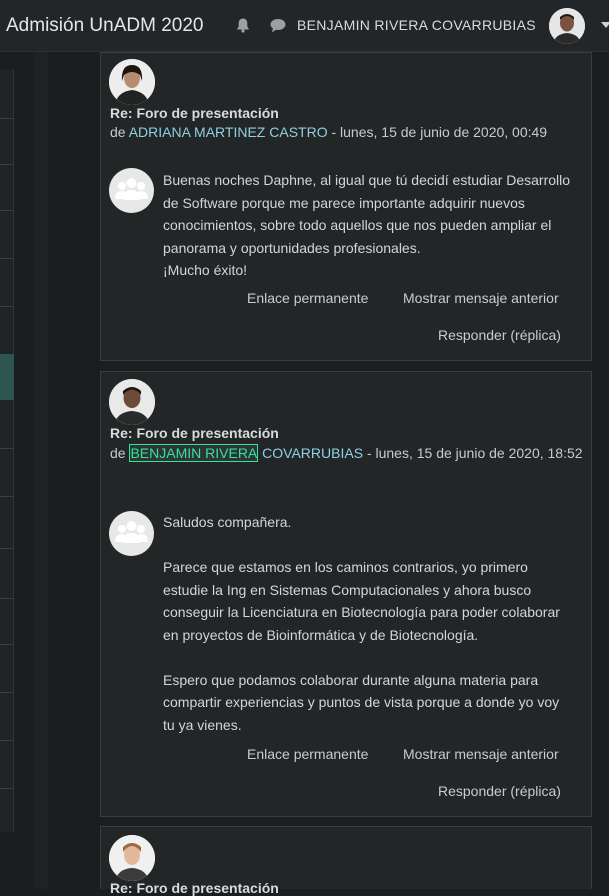  What do you see at coordinates (7, 377) in the screenshot?
I see `drawer-item-active` at bounding box center [7, 377].